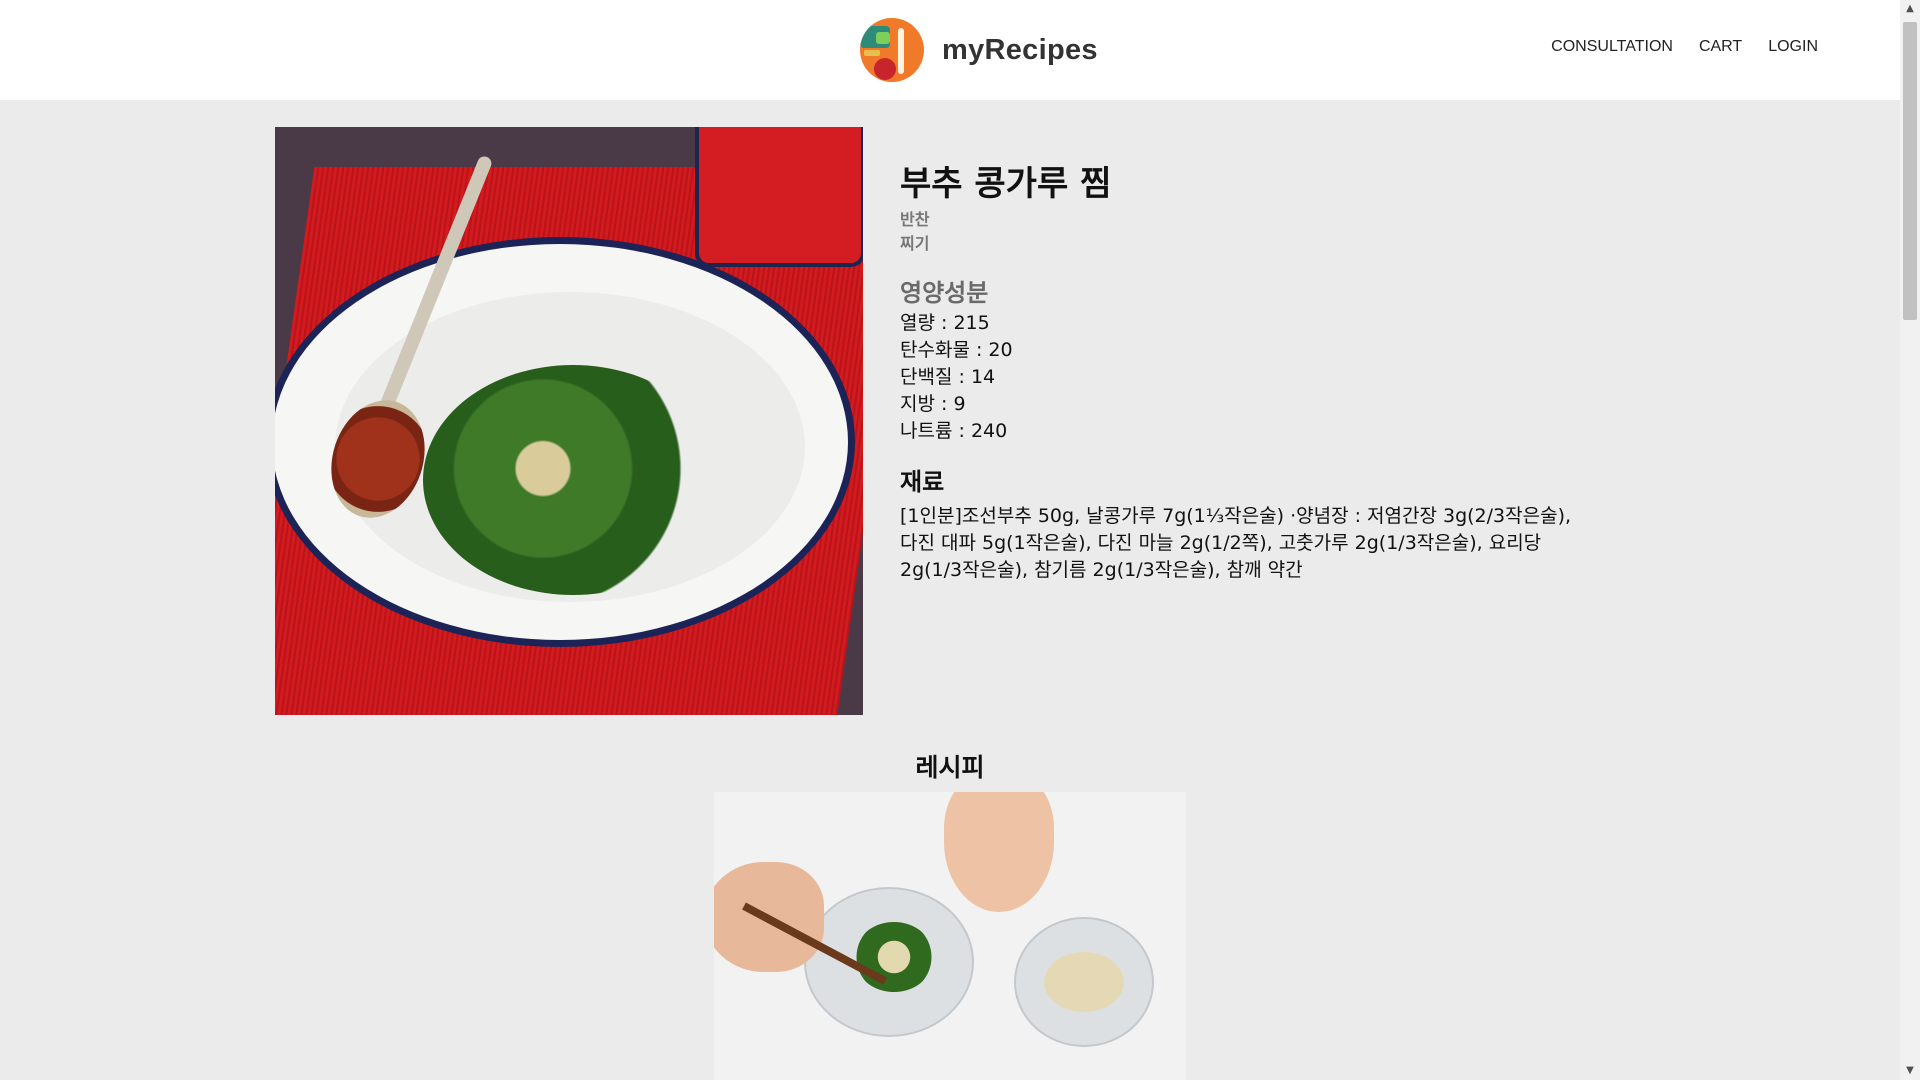 The image size is (1920, 1080). What do you see at coordinates (1020, 49) in the screenshot?
I see `brand-name: myRecipes` at bounding box center [1020, 49].